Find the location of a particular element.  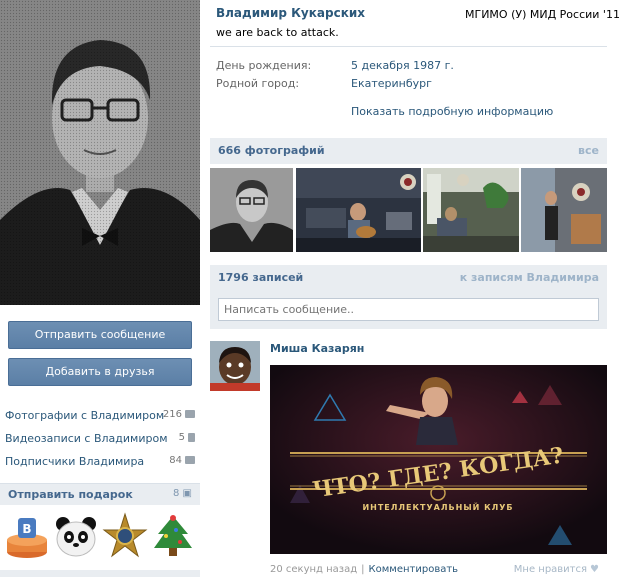

wall-header: 1796 записей к записям Владимира is located at coordinates (408, 278).